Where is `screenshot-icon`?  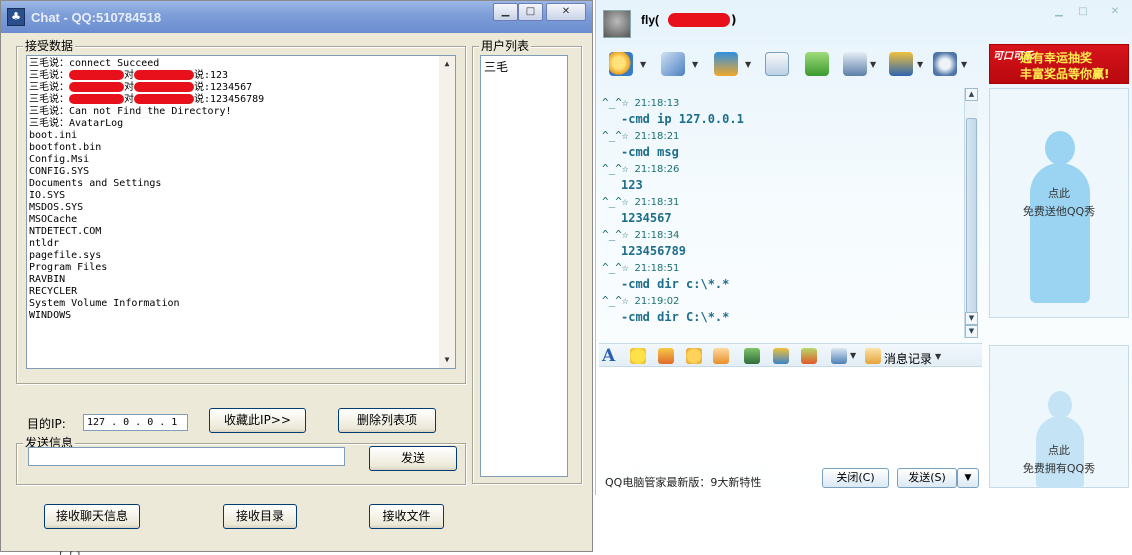
screenshot-icon is located at coordinates (839, 356).